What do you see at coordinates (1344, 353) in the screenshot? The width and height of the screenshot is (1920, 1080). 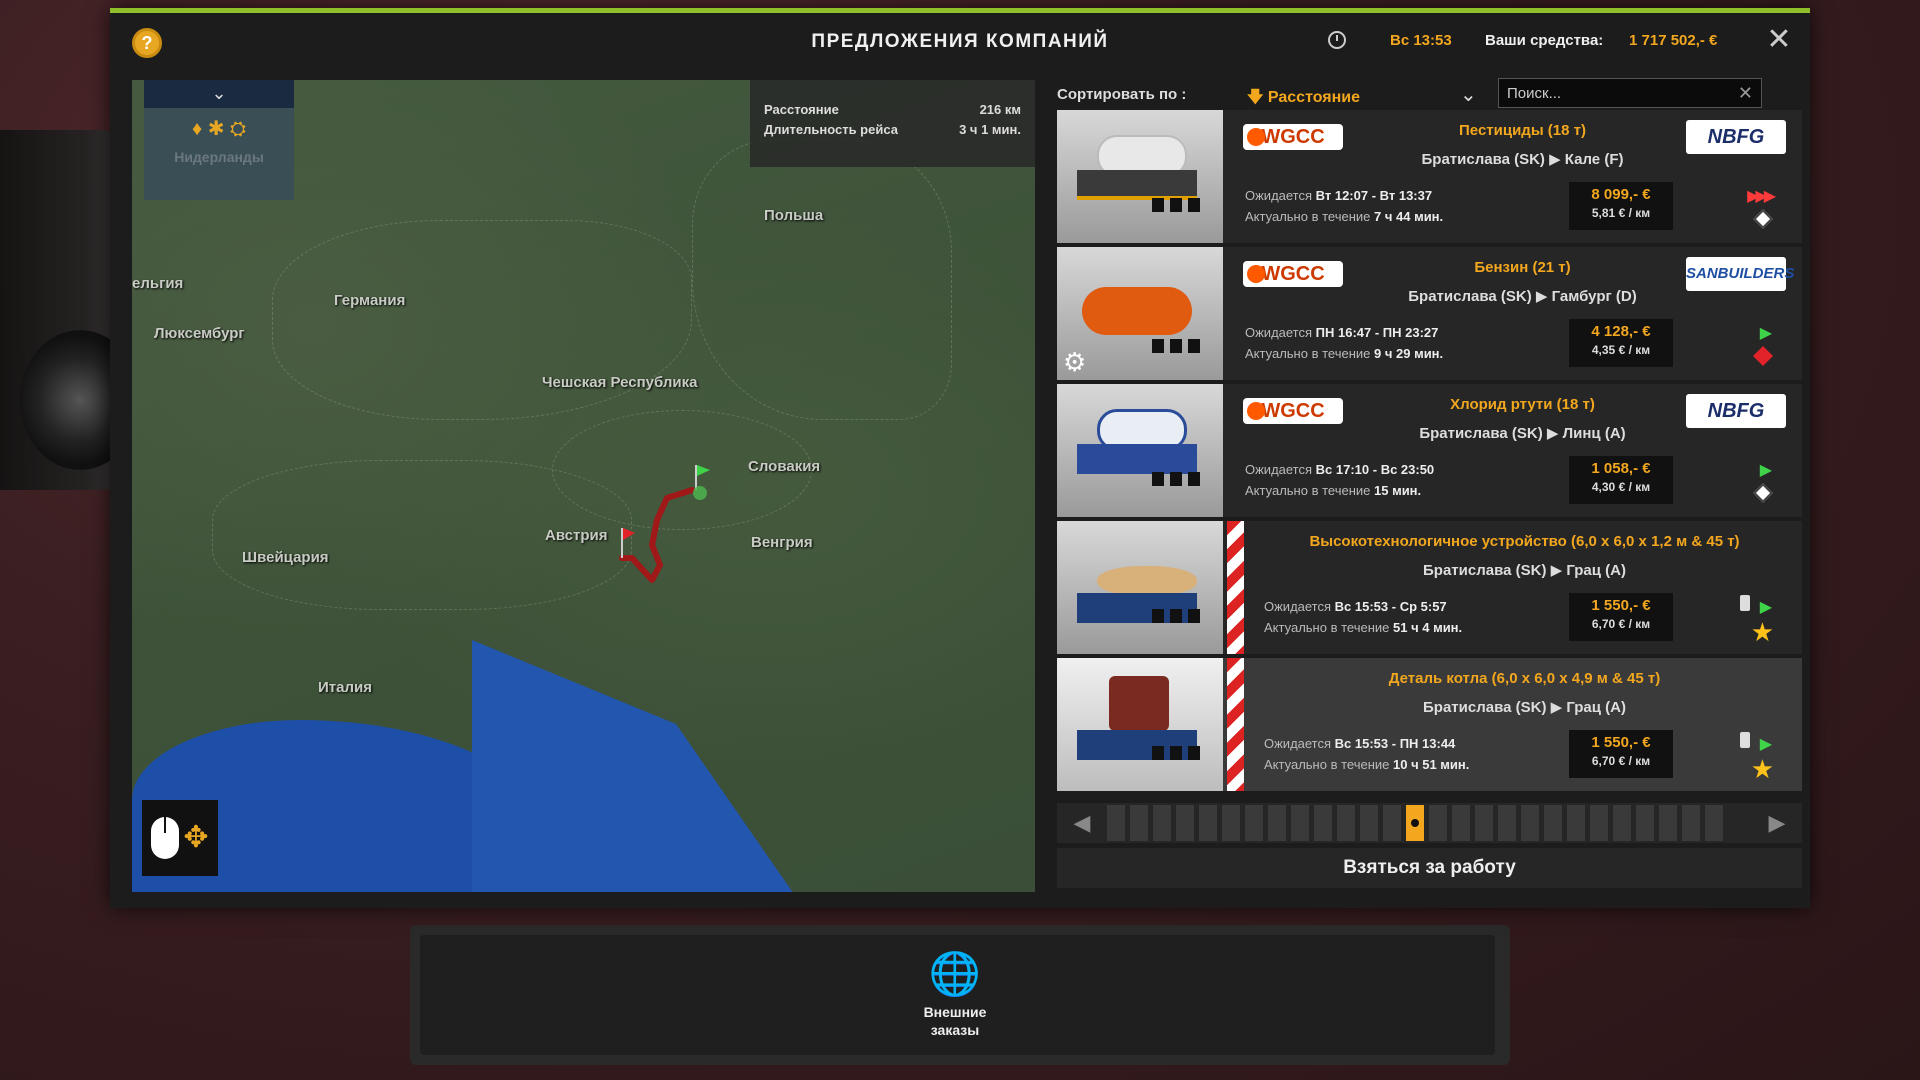 I see `valid-time: Актуально в течение 9 ч 29 мин.` at bounding box center [1344, 353].